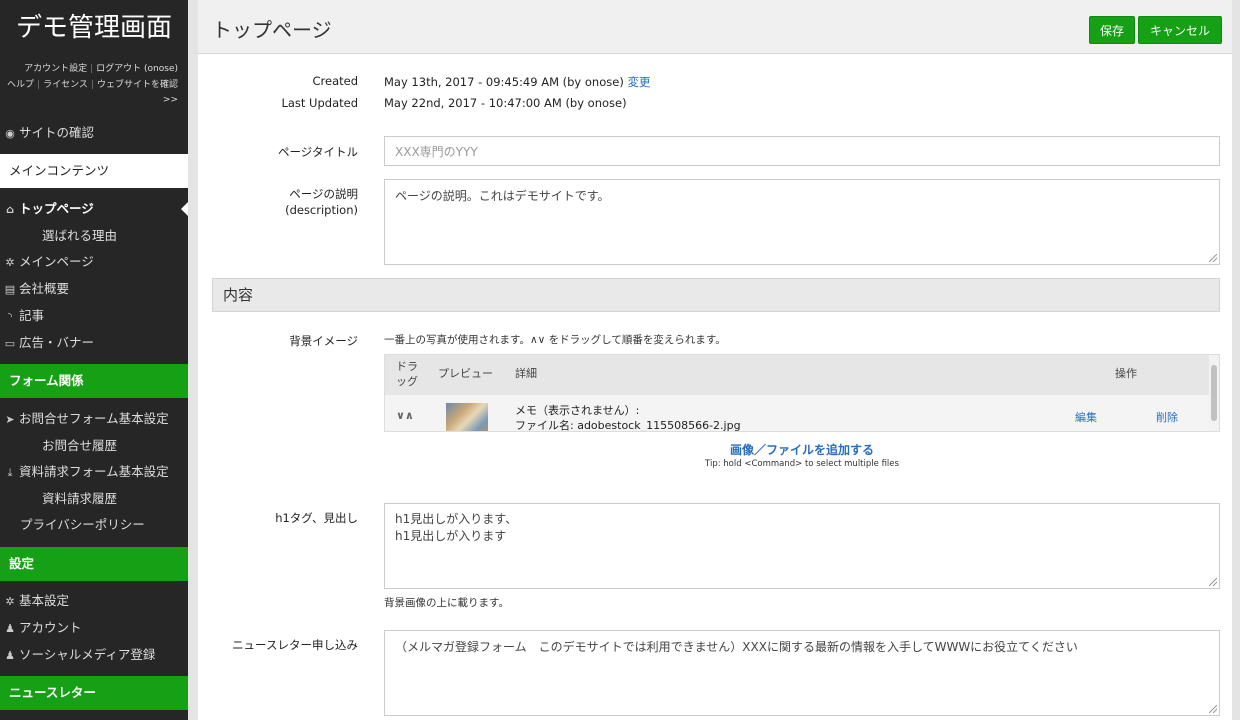  Describe the element at coordinates (10, 472) in the screenshot. I see `download-icon: ⤓` at that location.